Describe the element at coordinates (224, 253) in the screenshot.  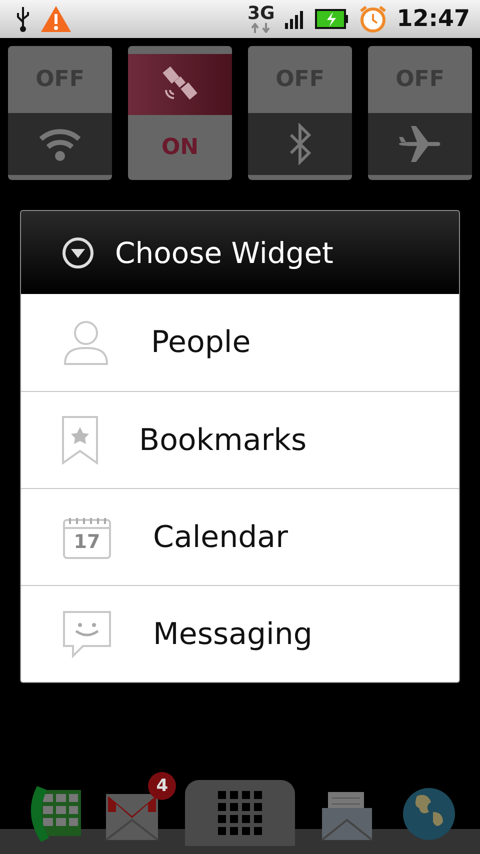
I see `dialog-title: Choose Widget` at that location.